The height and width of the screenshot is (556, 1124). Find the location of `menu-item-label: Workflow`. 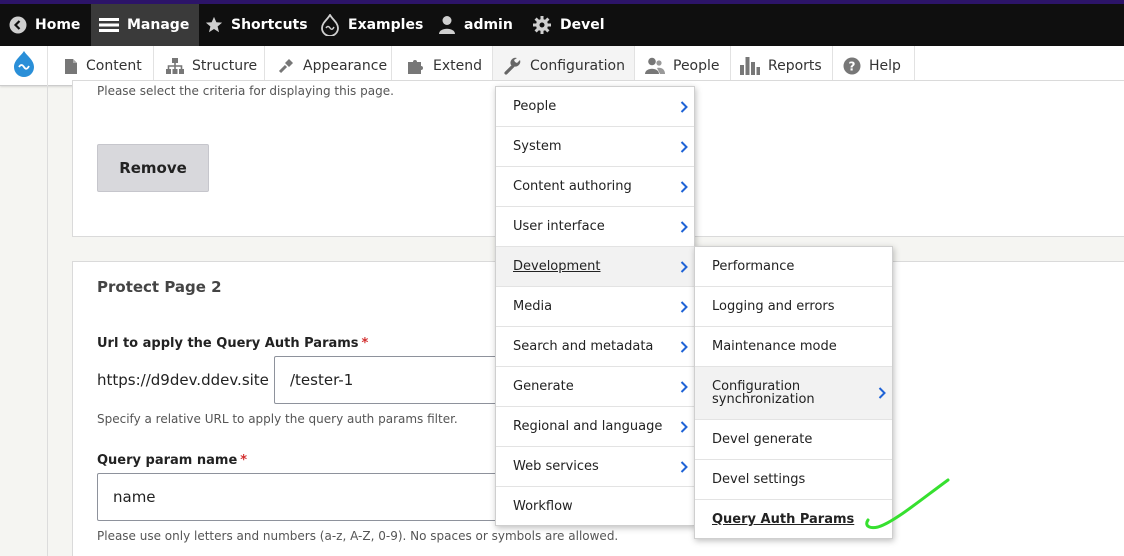

menu-item-label: Workflow is located at coordinates (543, 506).